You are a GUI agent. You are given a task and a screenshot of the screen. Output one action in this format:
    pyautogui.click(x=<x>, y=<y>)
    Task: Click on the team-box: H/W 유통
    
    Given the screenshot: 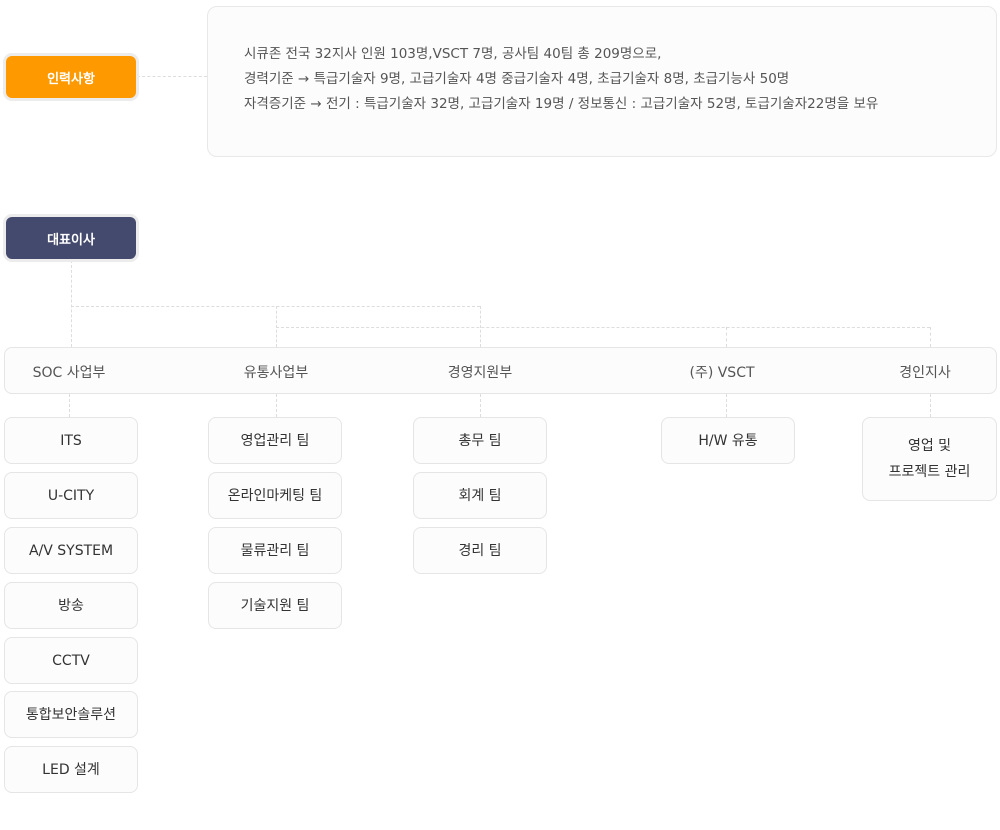 What is the action you would take?
    pyautogui.click(x=728, y=440)
    